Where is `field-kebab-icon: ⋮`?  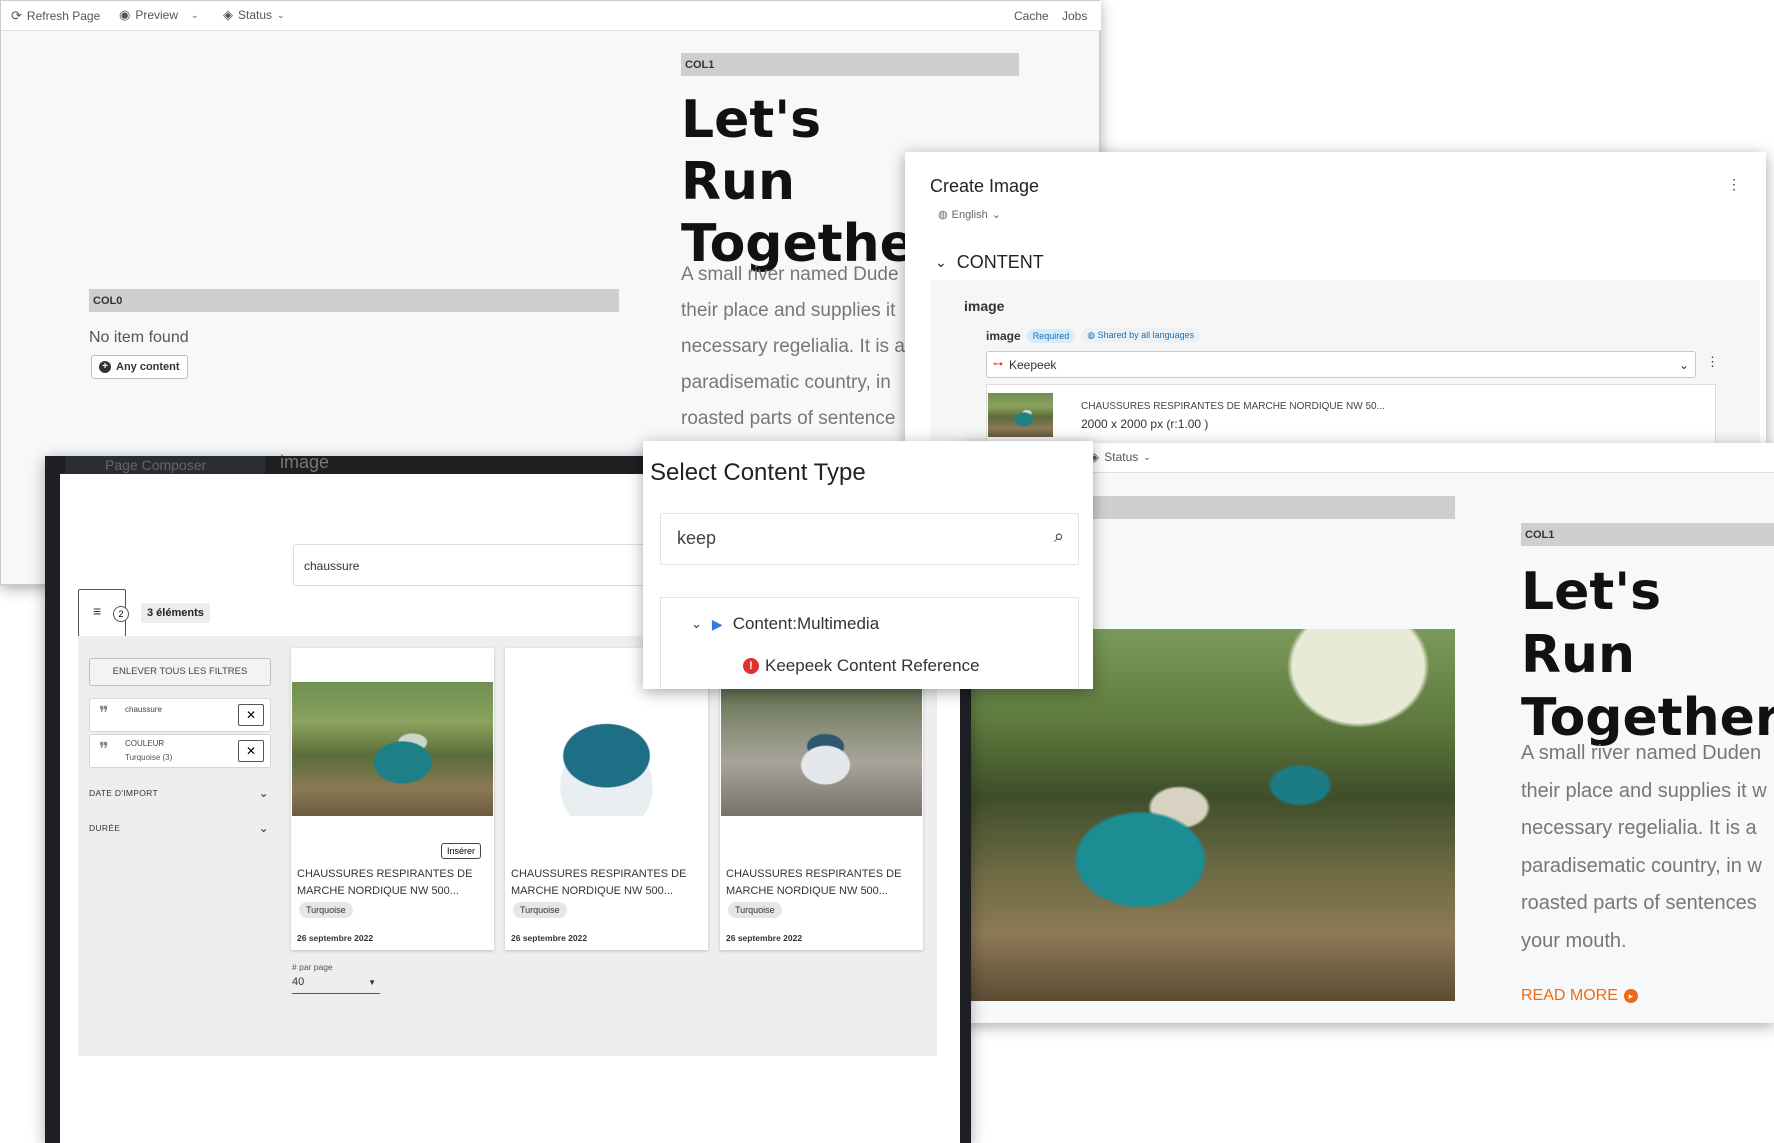 field-kebab-icon: ⋮ is located at coordinates (1712, 362).